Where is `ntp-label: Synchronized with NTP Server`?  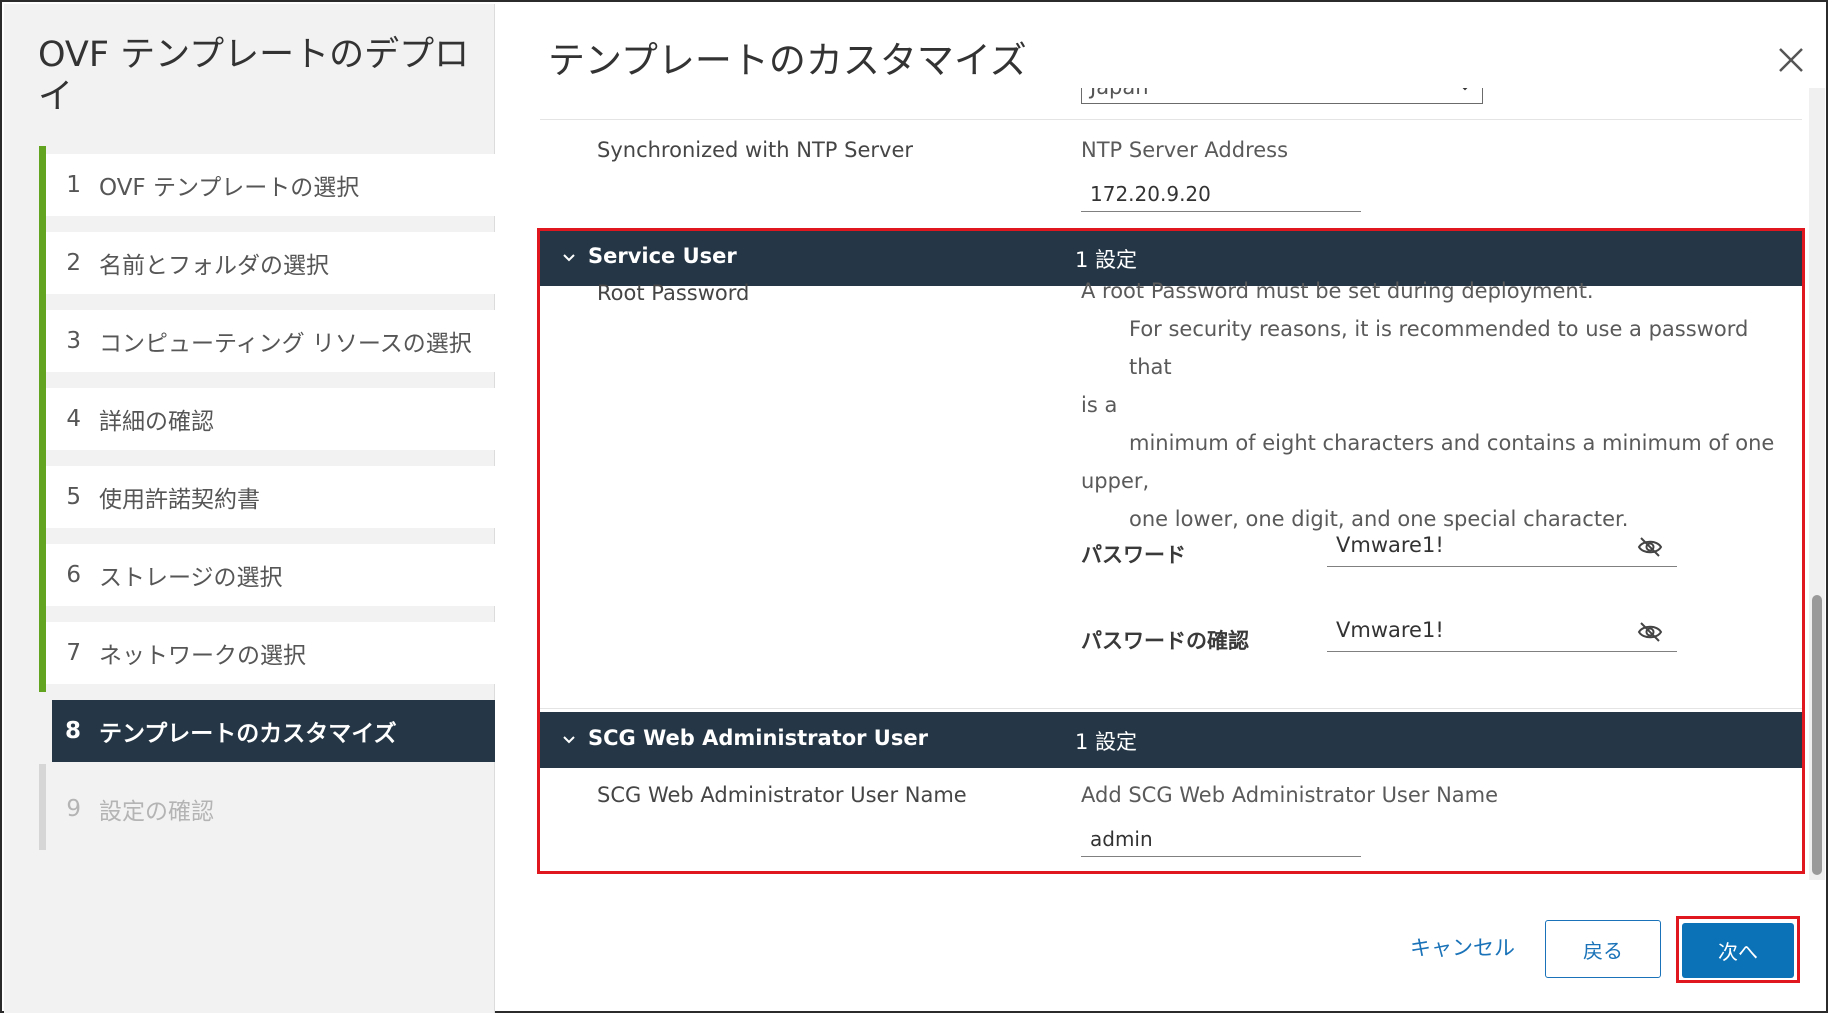
ntp-label: Synchronized with NTP Server is located at coordinates (755, 150).